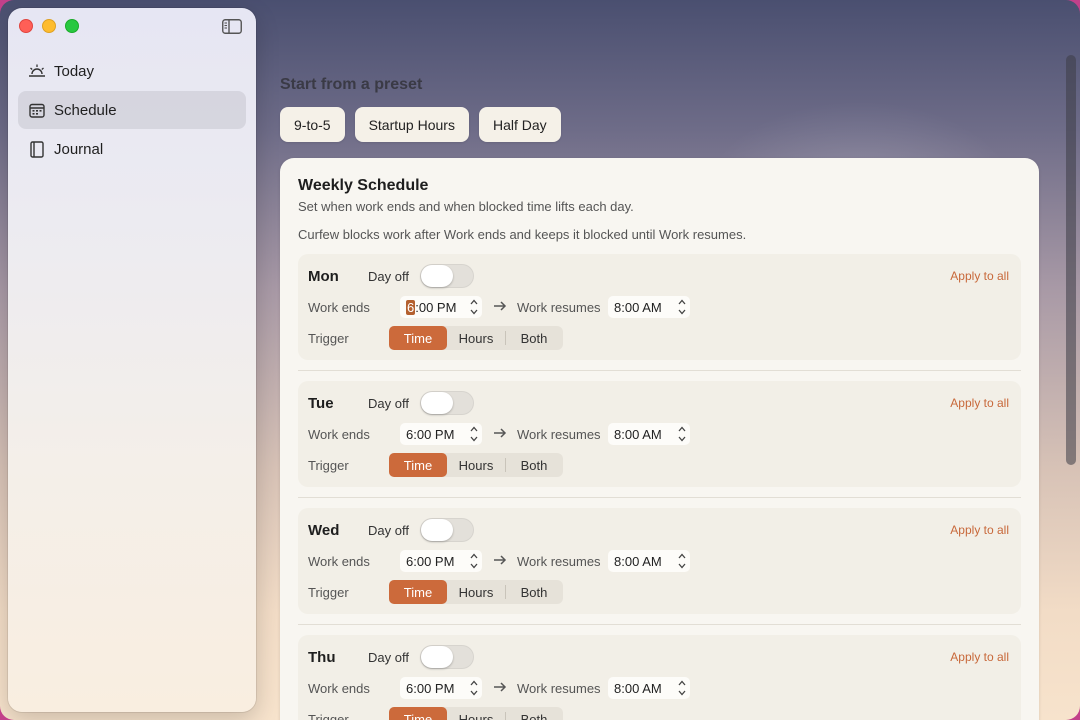 The width and height of the screenshot is (1080, 720). Describe the element at coordinates (411, 124) in the screenshot. I see `preset-startup-hours-button: Startup Hours` at that location.